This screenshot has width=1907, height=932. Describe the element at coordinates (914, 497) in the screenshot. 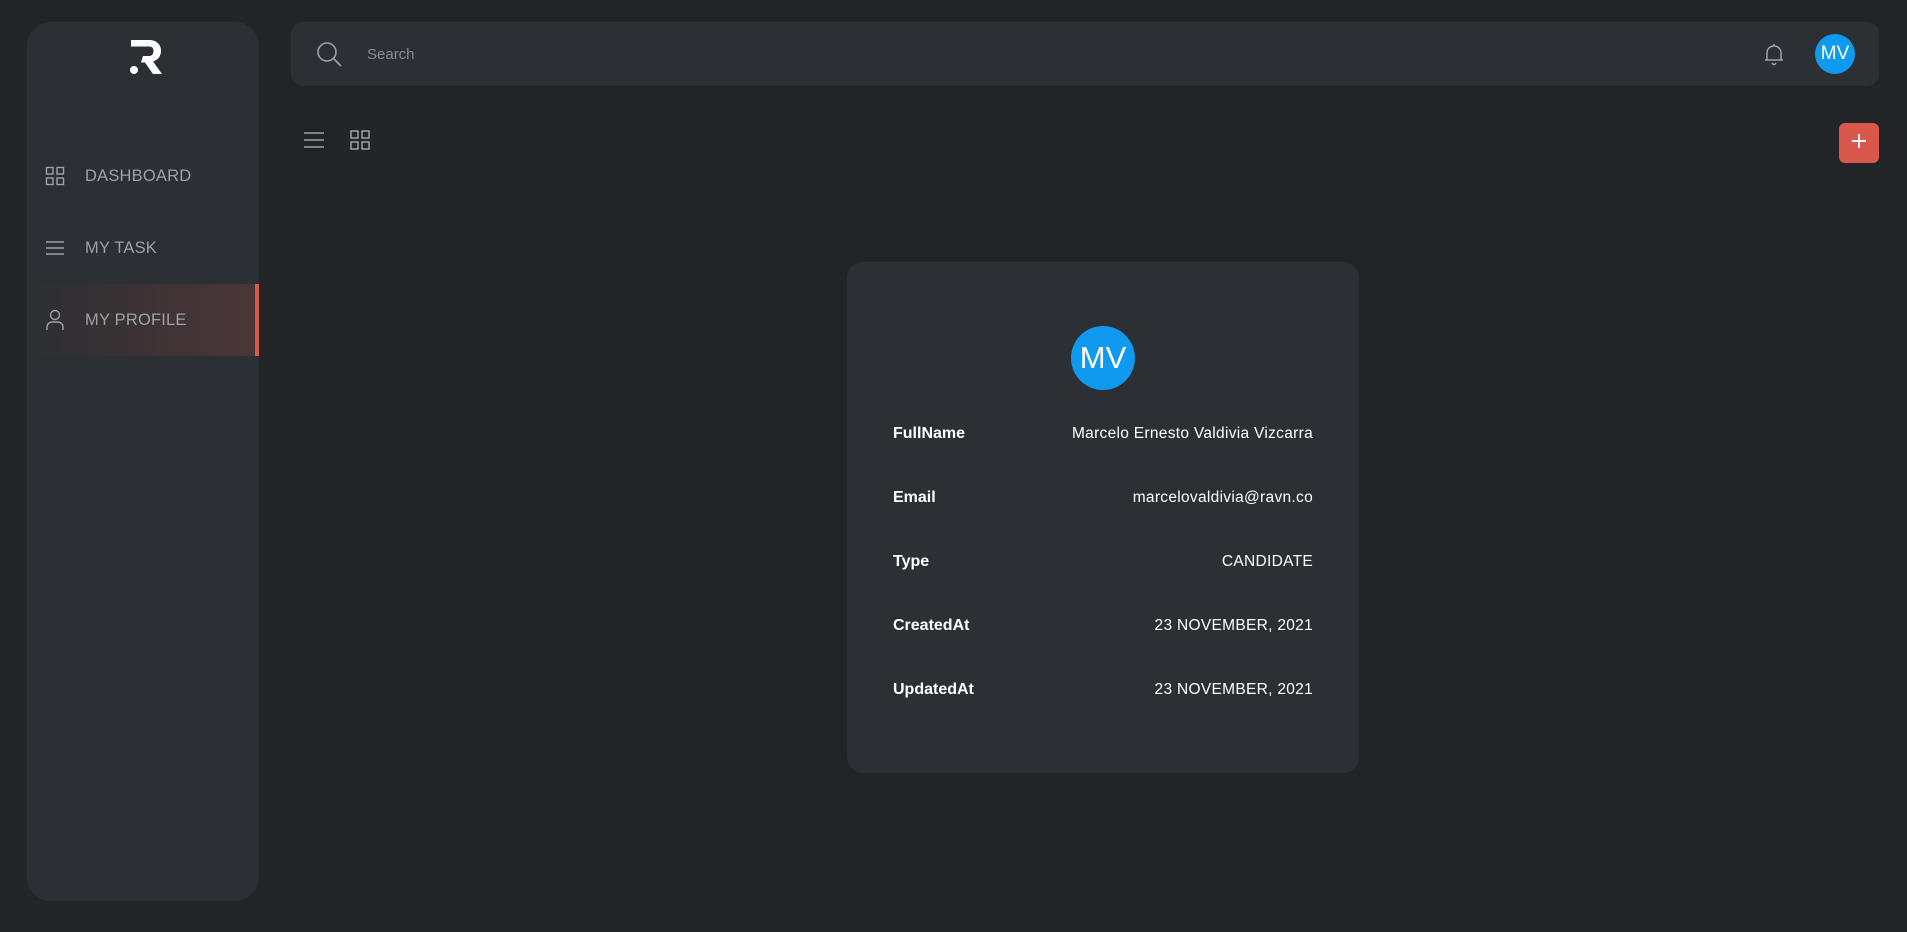

I see `field-label: Email` at that location.